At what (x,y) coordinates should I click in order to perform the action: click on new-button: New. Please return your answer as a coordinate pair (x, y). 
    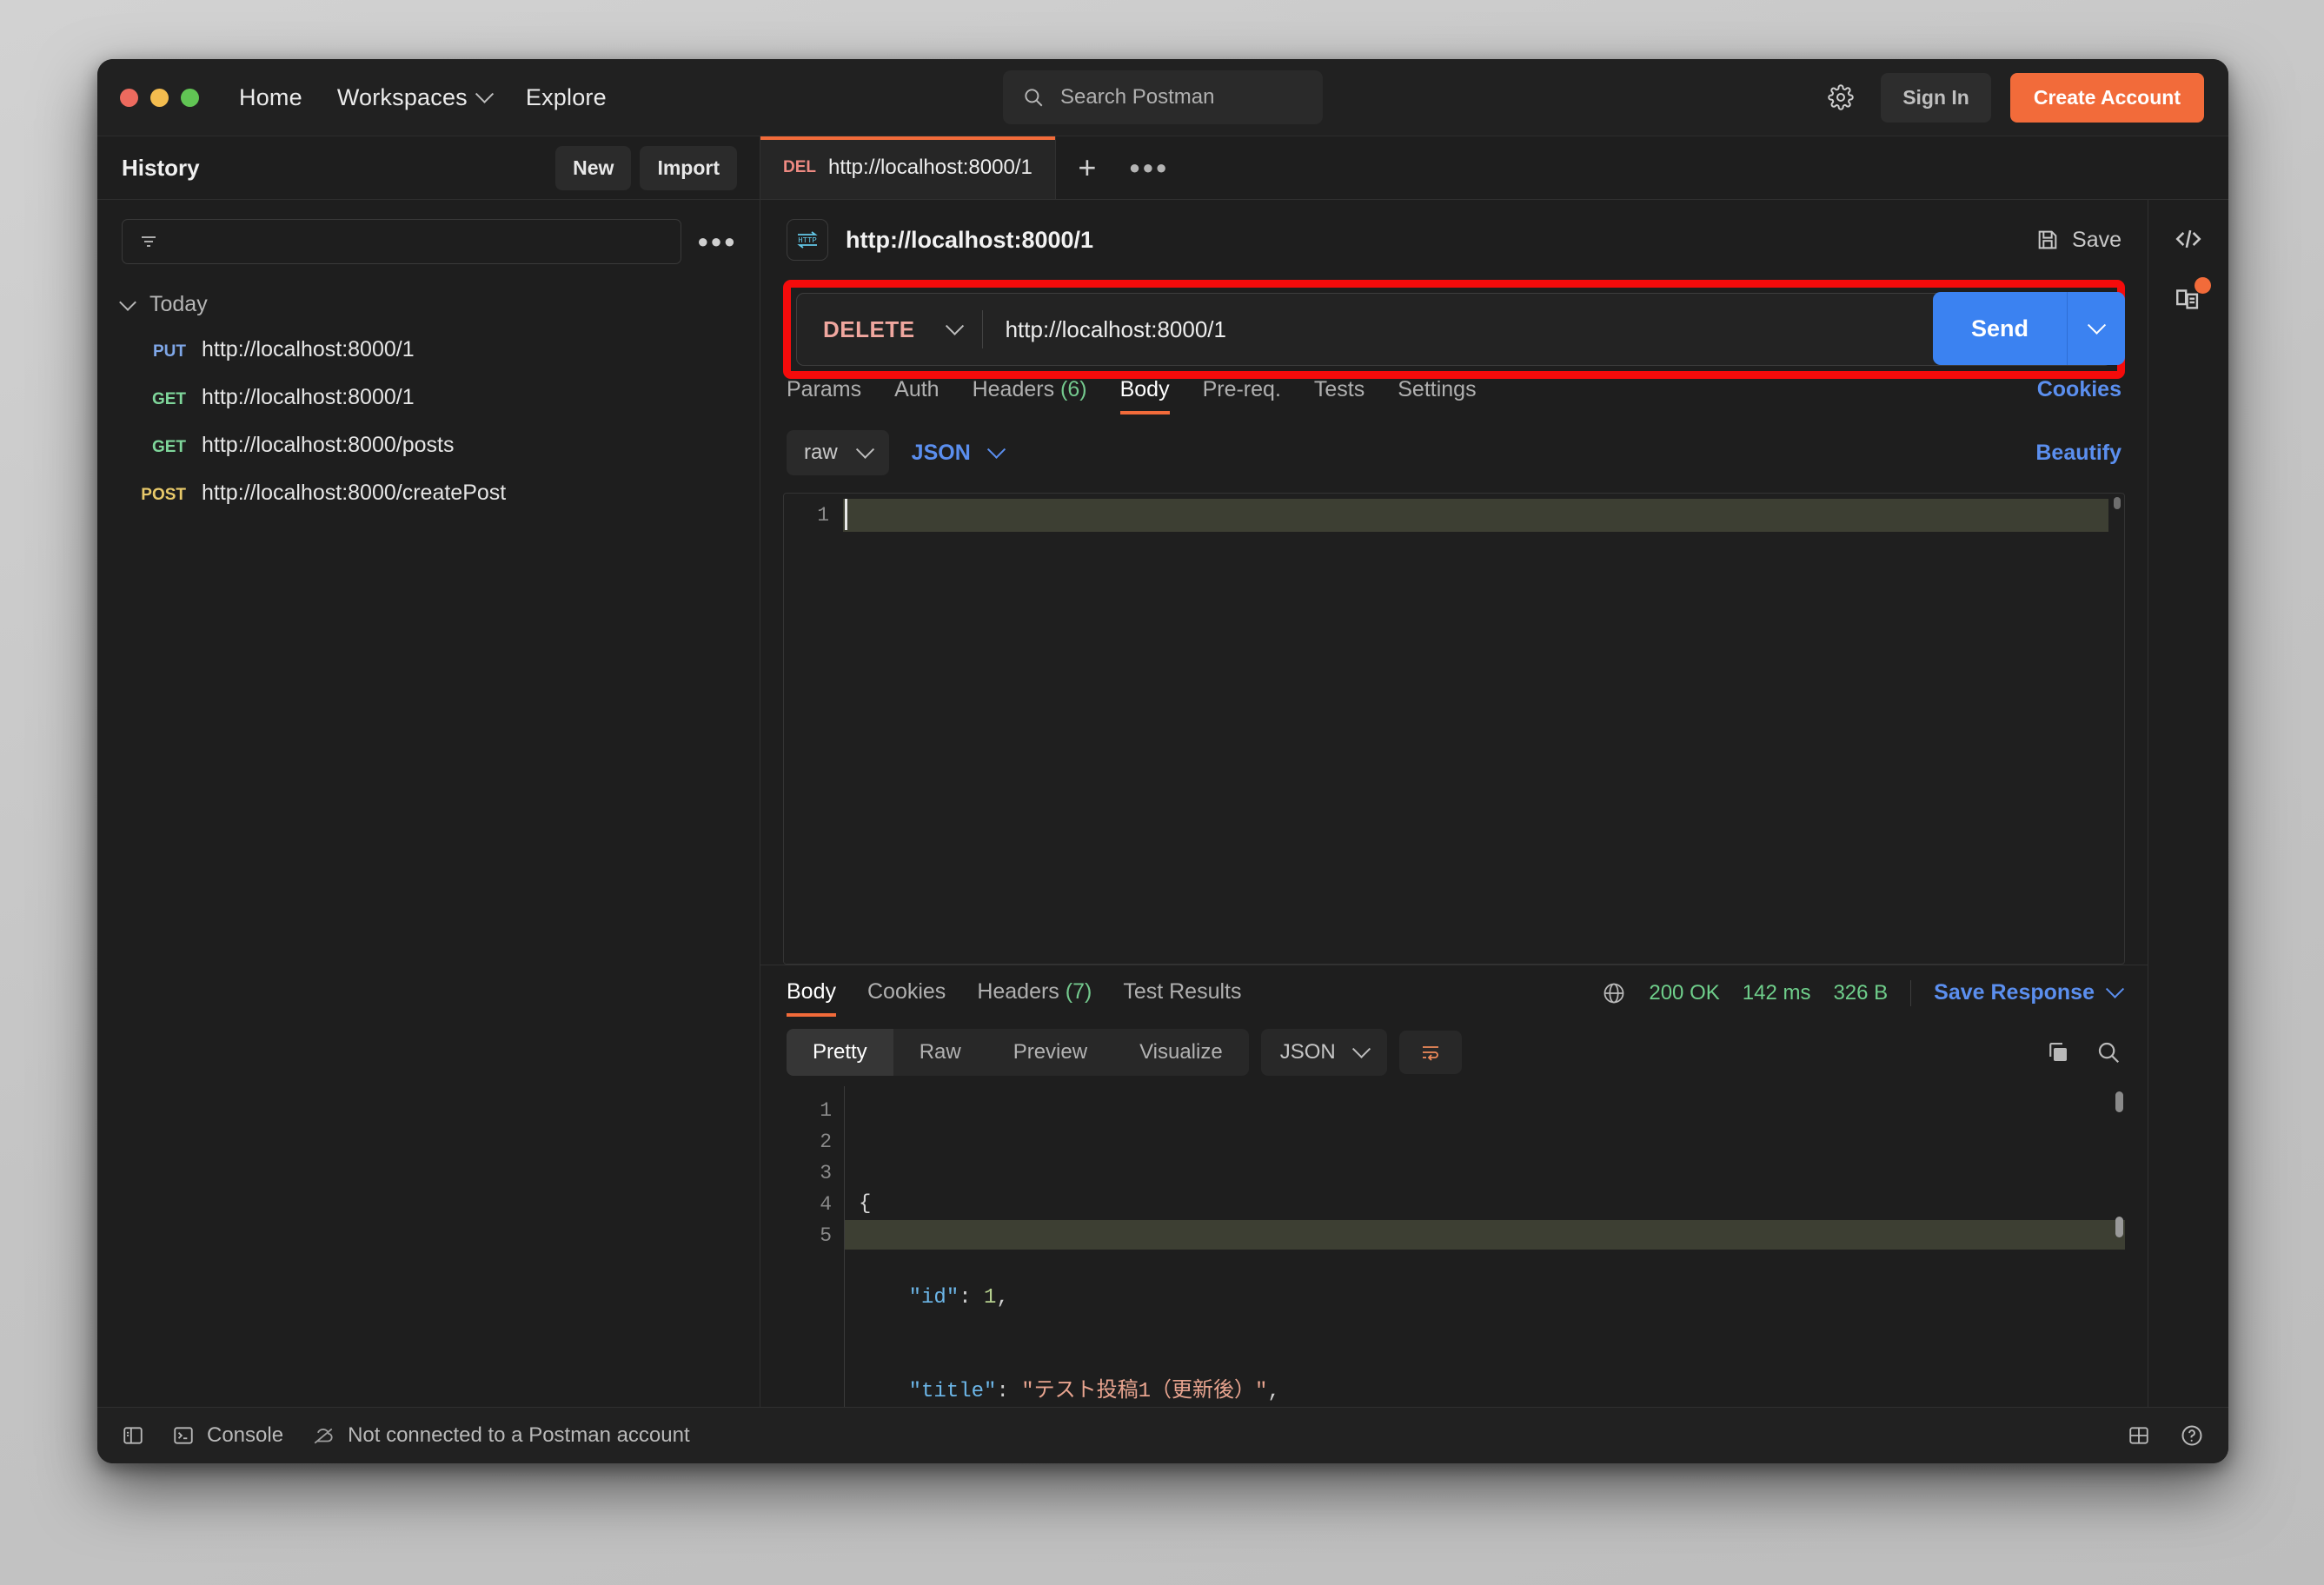
    Looking at the image, I should click on (594, 167).